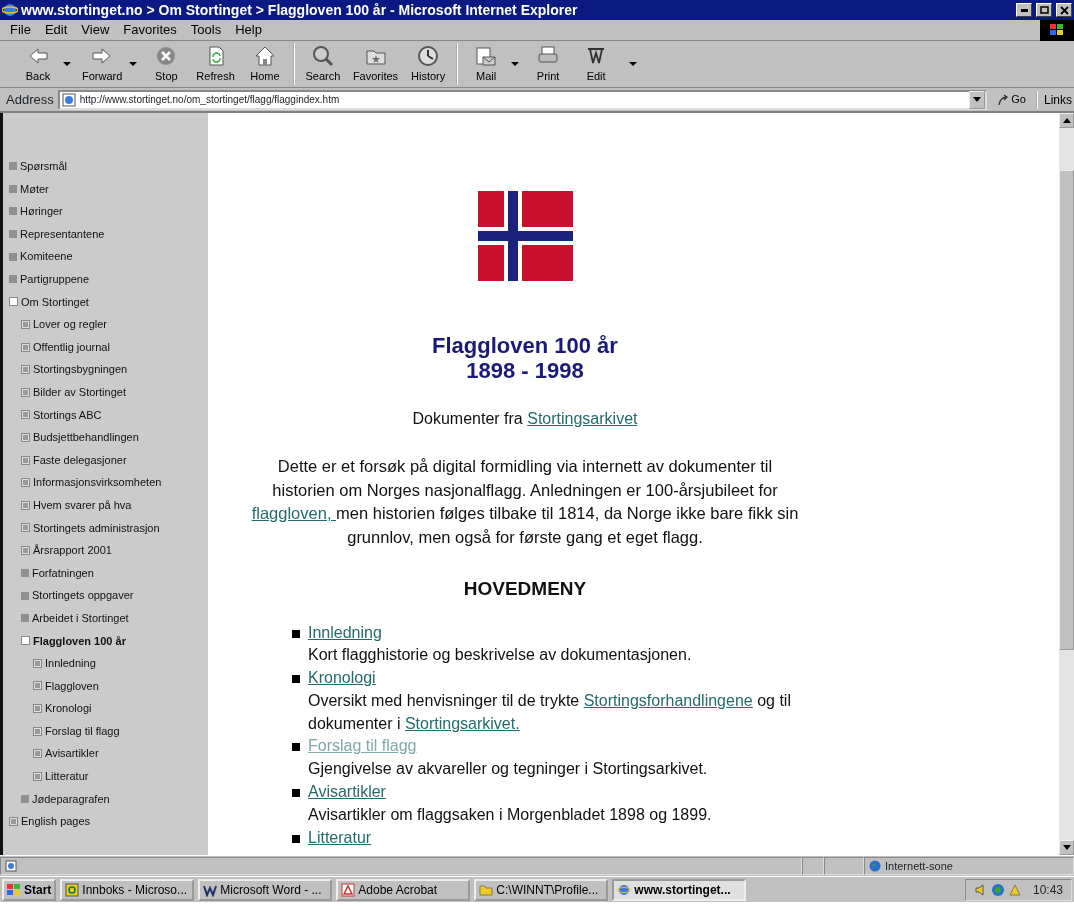  What do you see at coordinates (46, 302) in the screenshot?
I see `sidebar-item: Om Stortinget` at bounding box center [46, 302].